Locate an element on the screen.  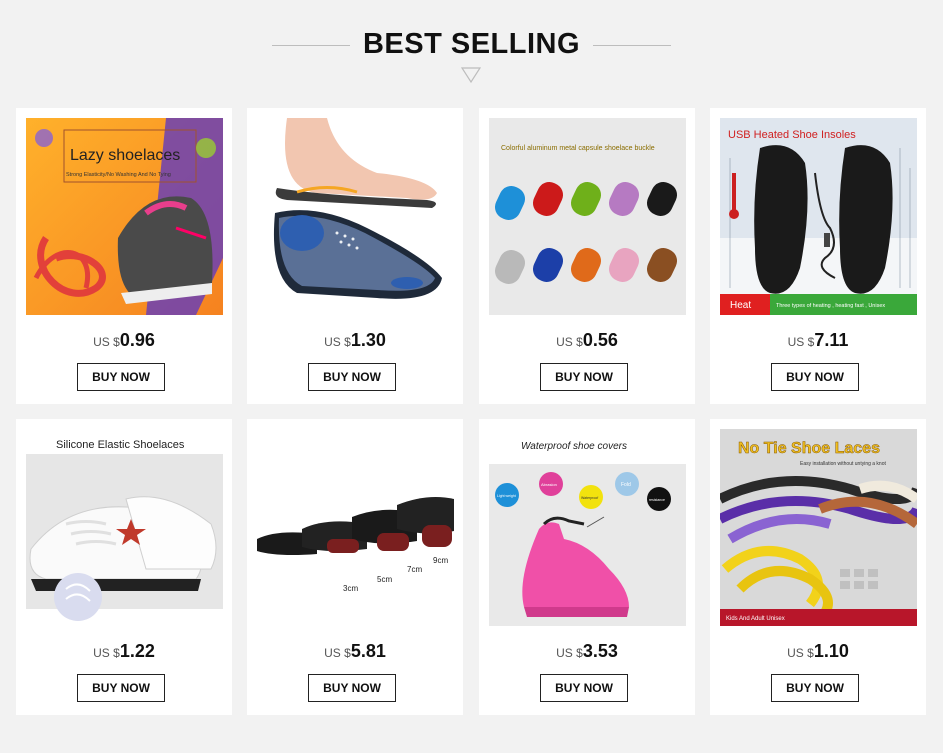
image-caption: No Tie Shoe Laces is located at coordinates (809, 448).